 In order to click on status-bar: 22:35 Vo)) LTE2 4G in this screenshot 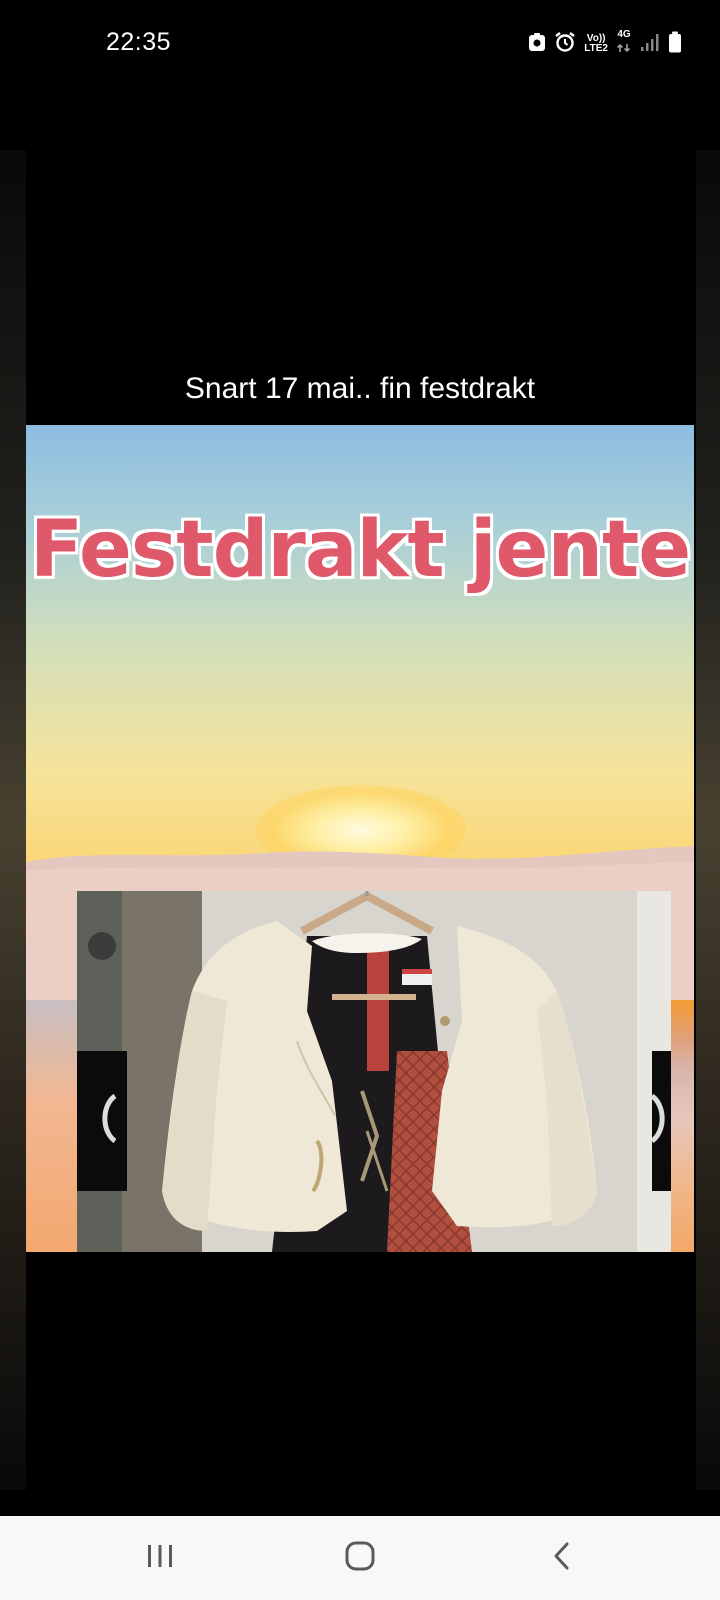, I will do `click(360, 44)`.